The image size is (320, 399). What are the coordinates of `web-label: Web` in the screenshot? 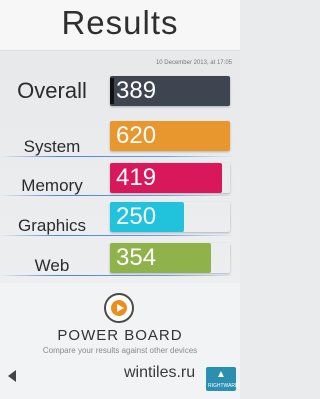 It's located at (52, 265).